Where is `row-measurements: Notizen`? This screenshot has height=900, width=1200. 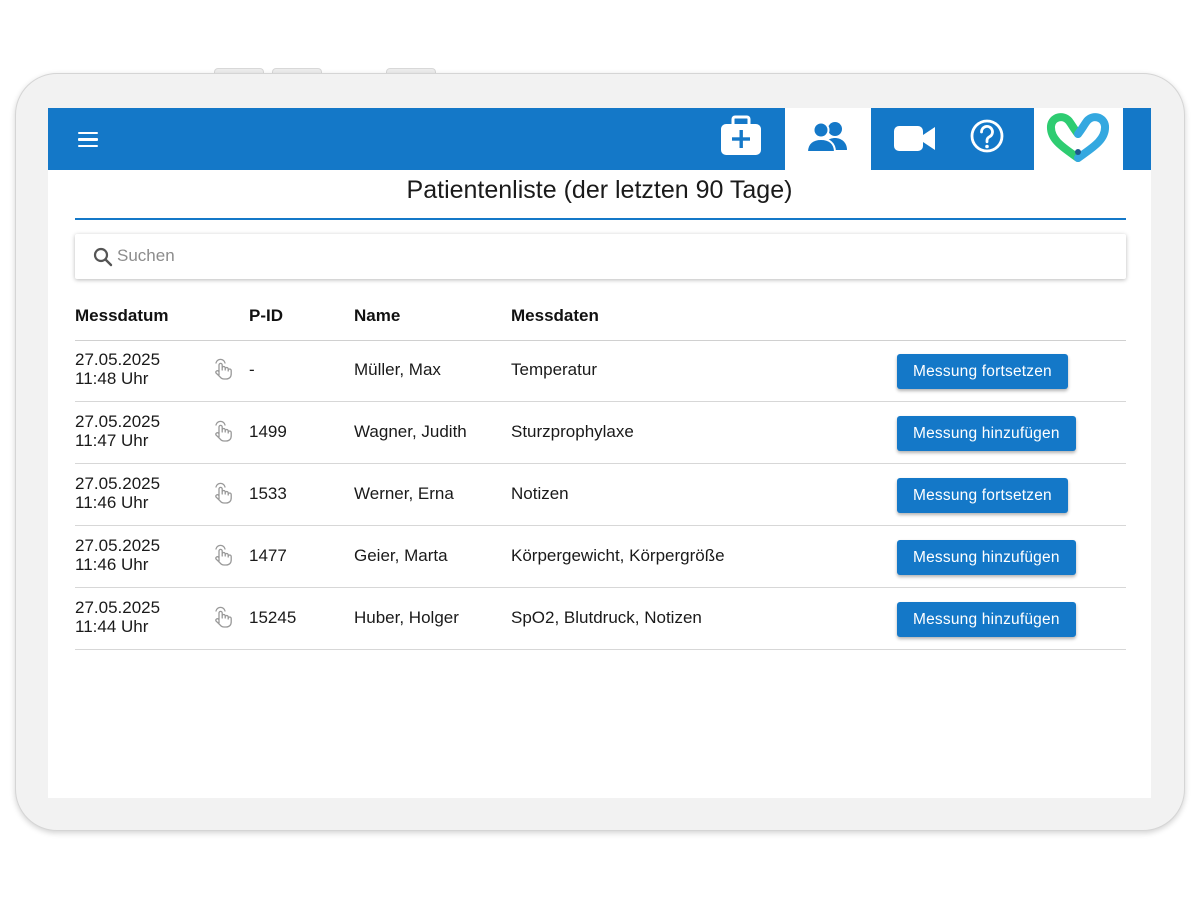 row-measurements: Notizen is located at coordinates (540, 493).